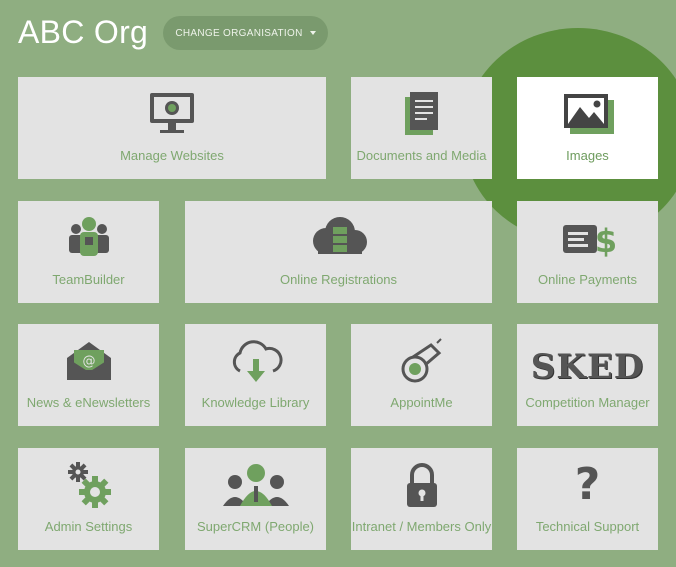 The height and width of the screenshot is (567, 676). What do you see at coordinates (239, 33) in the screenshot?
I see `change-organisation-label: CHANGE ORGANISATION` at bounding box center [239, 33].